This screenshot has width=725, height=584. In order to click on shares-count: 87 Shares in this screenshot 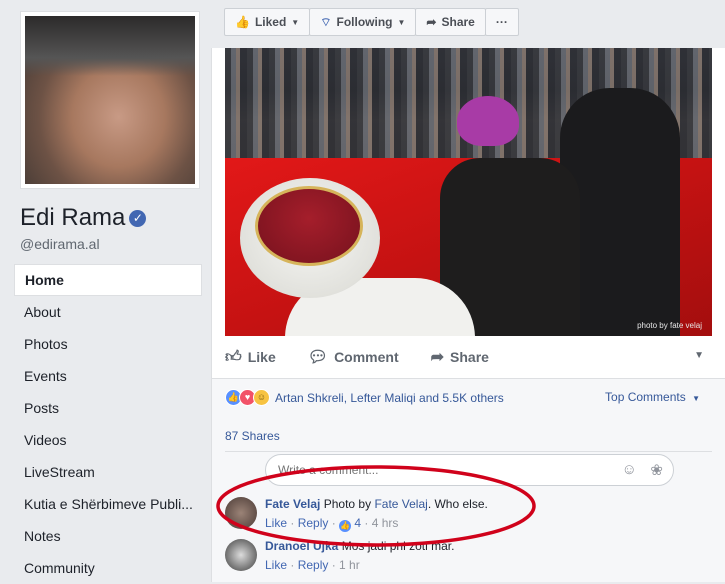, I will do `click(252, 436)`.